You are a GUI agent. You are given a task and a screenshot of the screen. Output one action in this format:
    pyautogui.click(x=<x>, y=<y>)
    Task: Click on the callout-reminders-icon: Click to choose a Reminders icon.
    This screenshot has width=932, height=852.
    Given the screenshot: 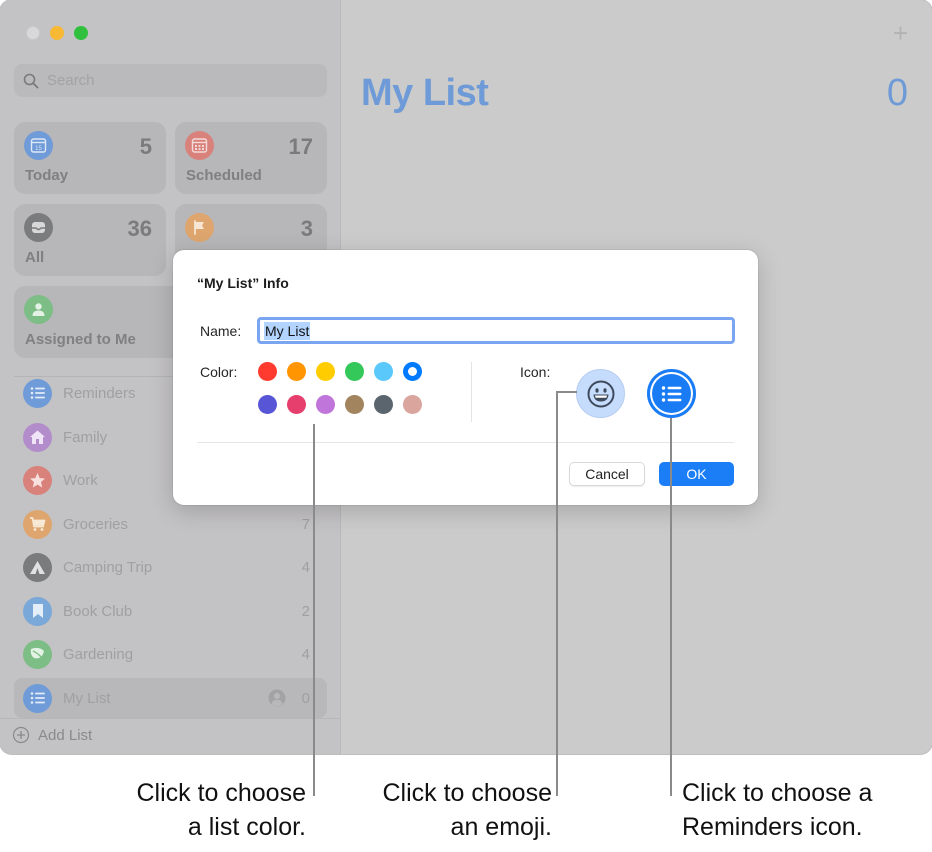 What is the action you would take?
    pyautogui.click(x=777, y=810)
    